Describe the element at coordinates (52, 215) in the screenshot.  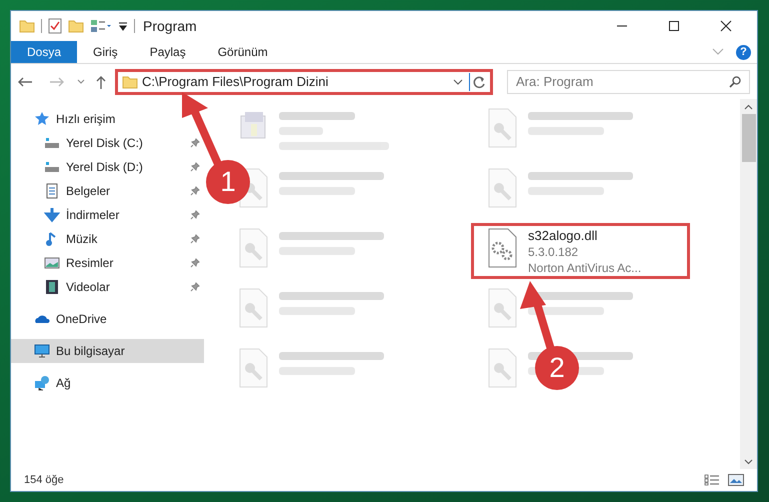
I see `download-icon` at that location.